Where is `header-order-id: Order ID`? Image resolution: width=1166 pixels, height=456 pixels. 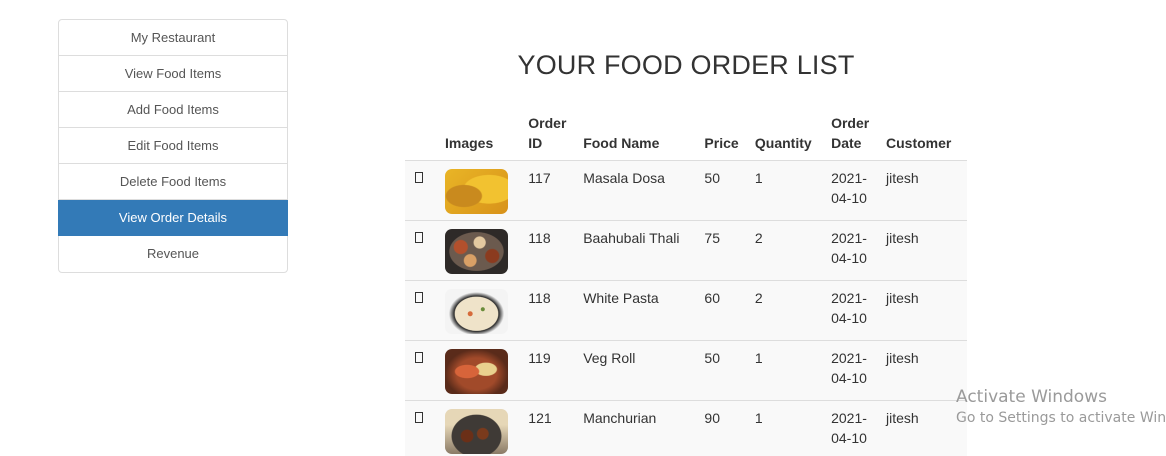
header-order-id: Order ID is located at coordinates (551, 137).